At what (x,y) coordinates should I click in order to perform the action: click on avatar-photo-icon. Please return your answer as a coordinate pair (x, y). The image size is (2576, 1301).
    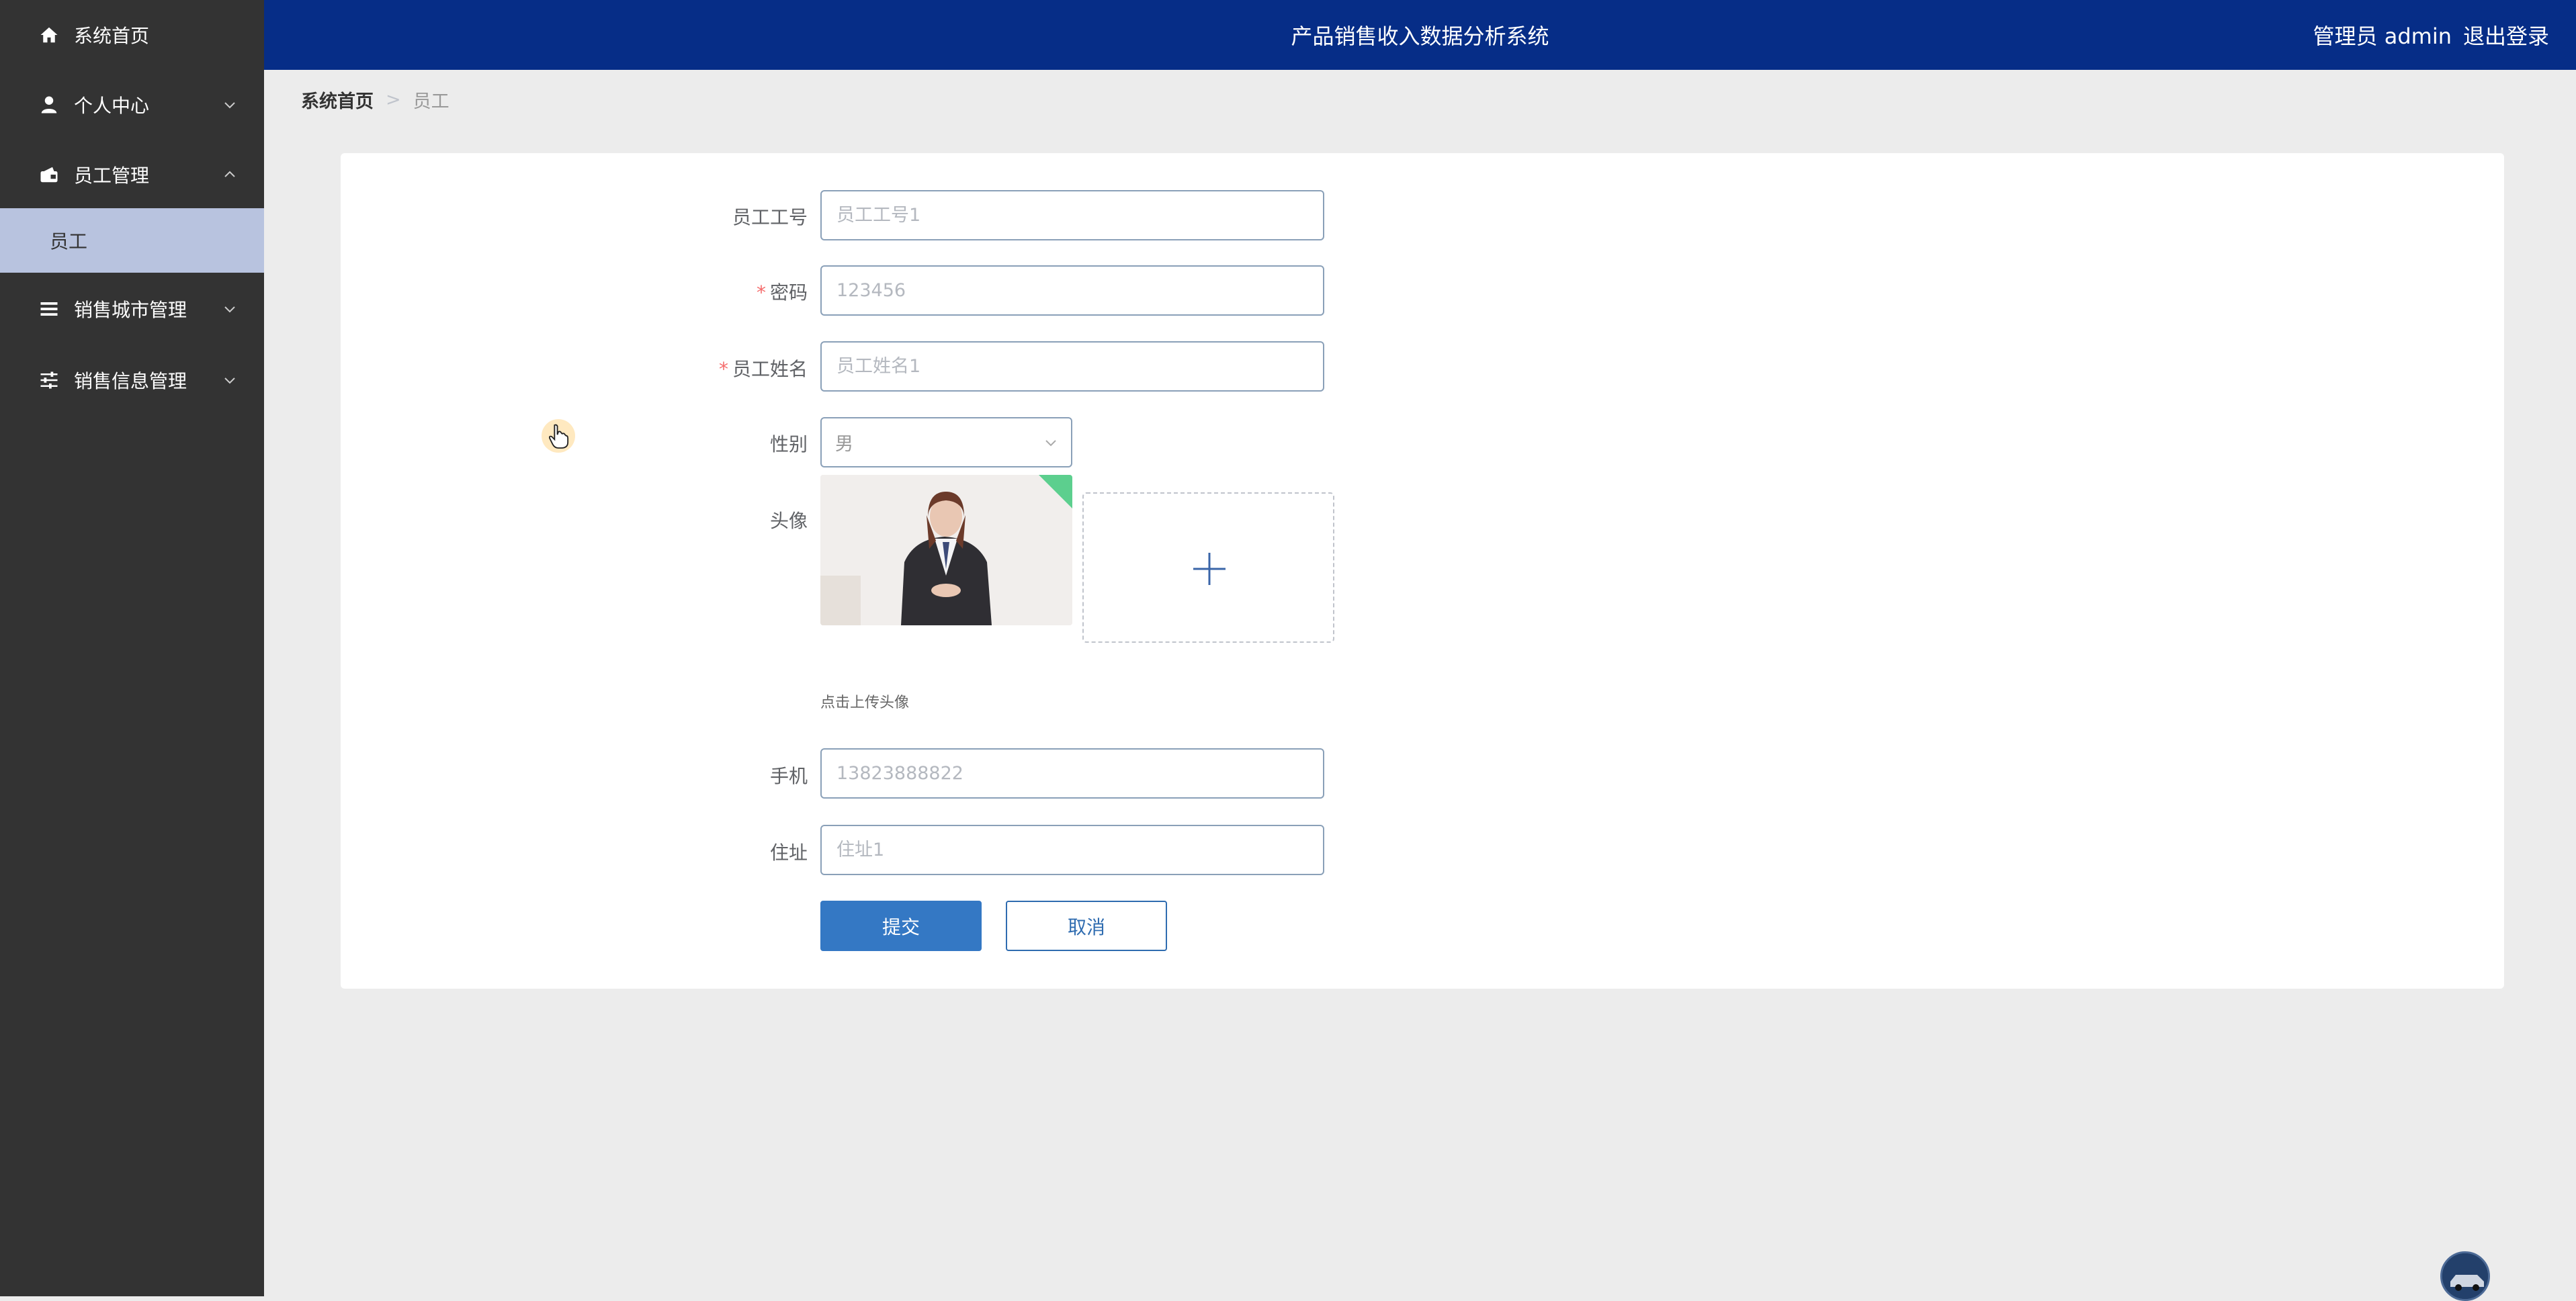
    Looking at the image, I should click on (946, 550).